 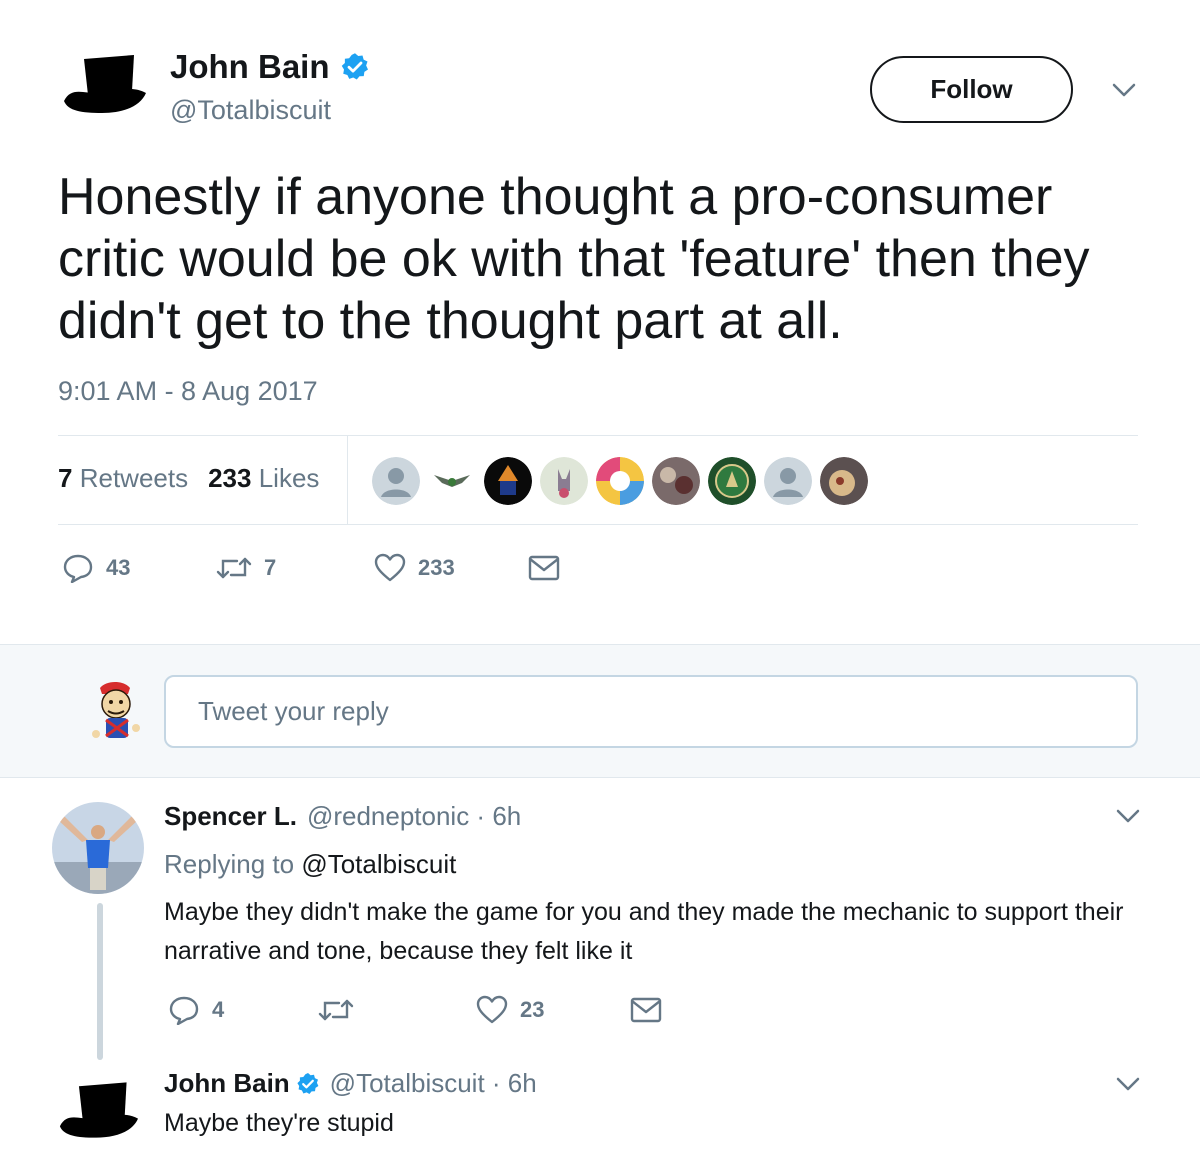 What do you see at coordinates (250, 67) in the screenshot?
I see `author-name-text: John Bain` at bounding box center [250, 67].